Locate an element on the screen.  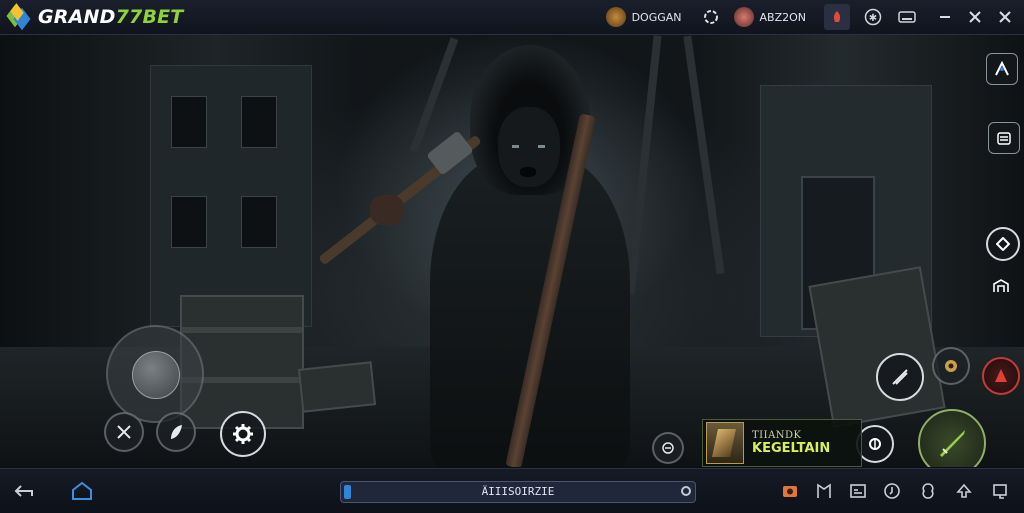
leaf-skill-button is located at coordinates (176, 432).